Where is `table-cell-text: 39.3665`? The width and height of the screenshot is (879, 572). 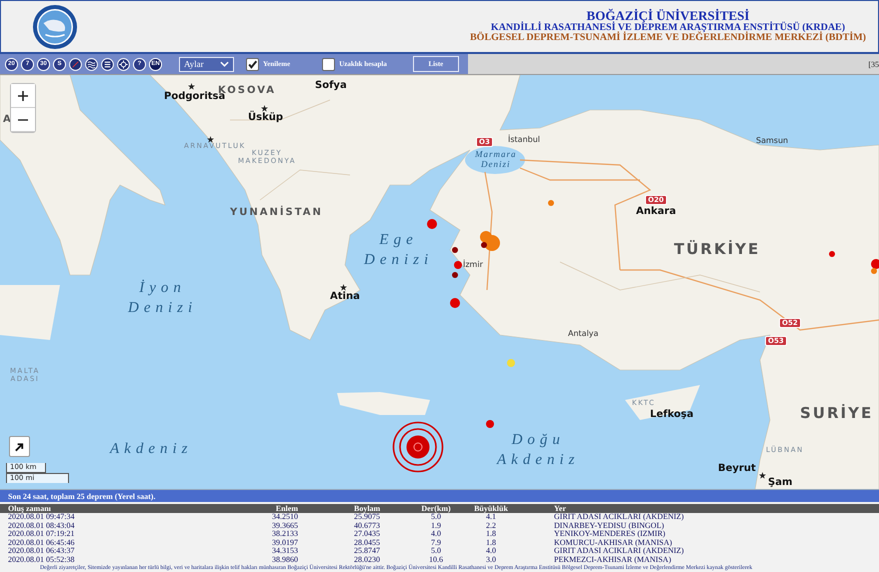
table-cell-text: 39.3665 is located at coordinates (284, 526).